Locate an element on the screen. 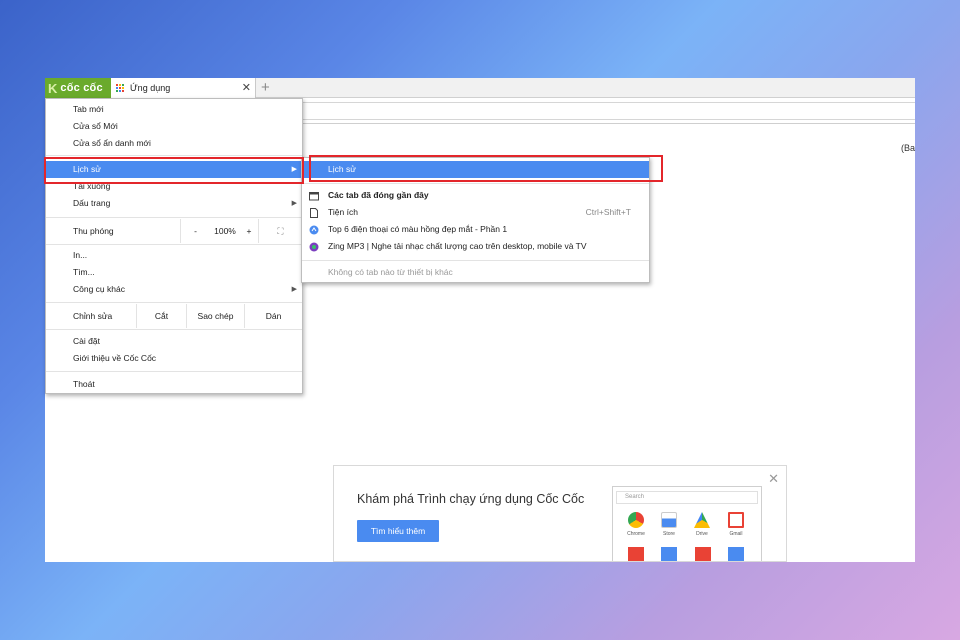 The width and height of the screenshot is (960, 640). submenu-item-recent-tabs: Các tab đã đóng gần đây is located at coordinates (475, 195).